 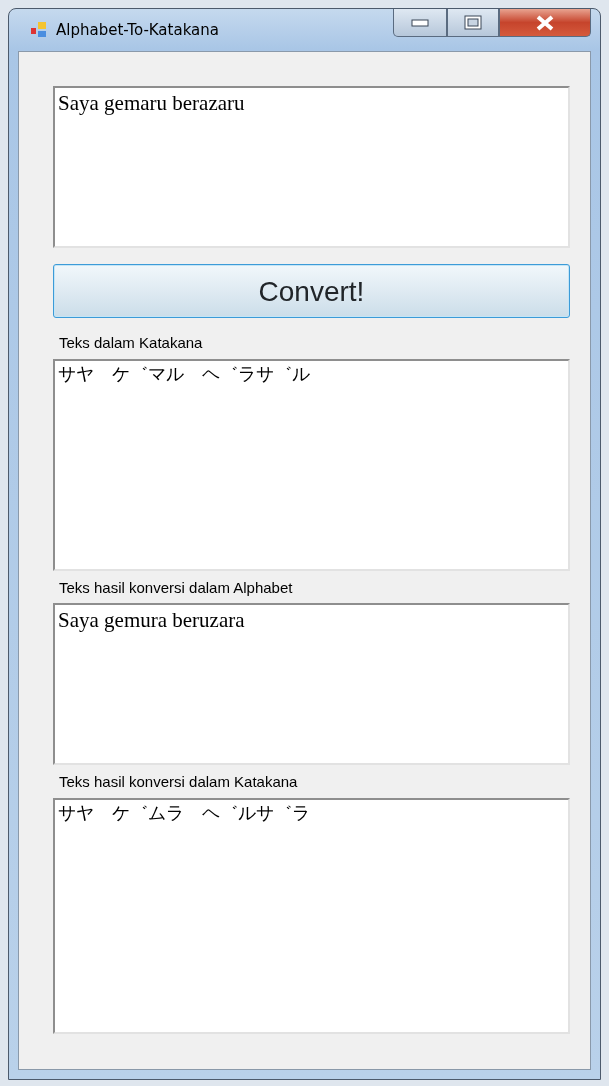 I want to click on convert-button: Convert!, so click(x=311, y=291).